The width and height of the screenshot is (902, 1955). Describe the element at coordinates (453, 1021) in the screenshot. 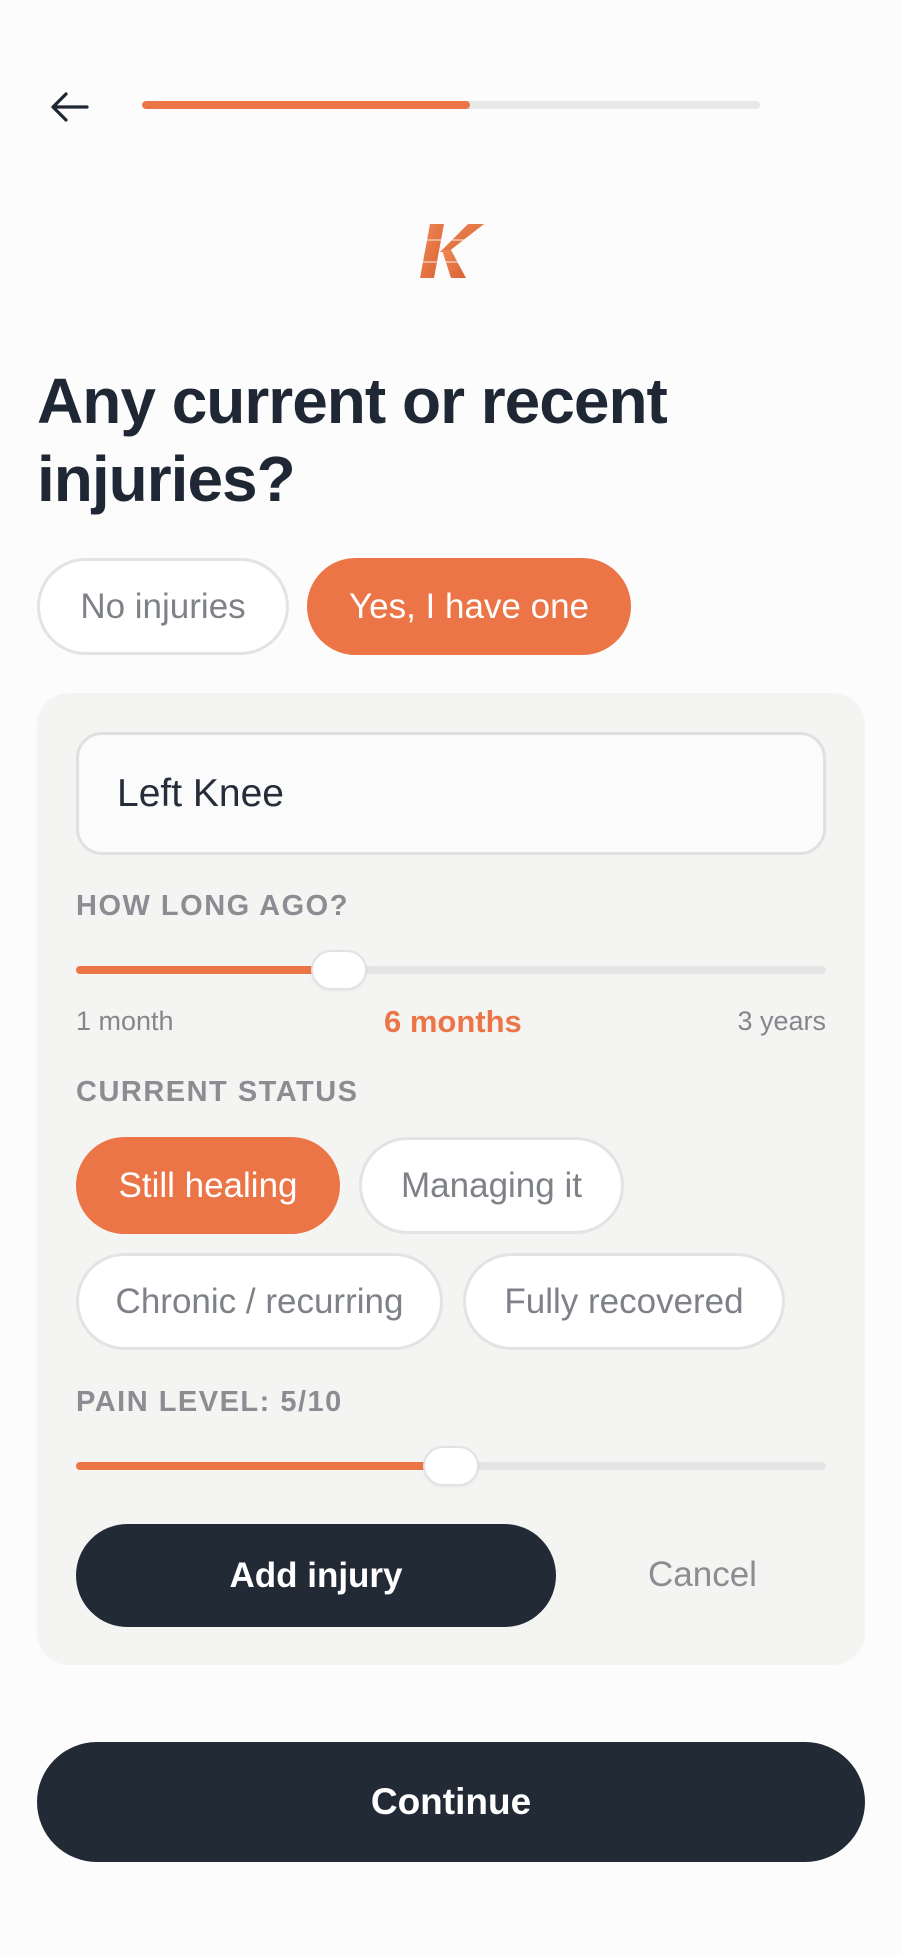

I see `how-long-value: 6 months` at that location.